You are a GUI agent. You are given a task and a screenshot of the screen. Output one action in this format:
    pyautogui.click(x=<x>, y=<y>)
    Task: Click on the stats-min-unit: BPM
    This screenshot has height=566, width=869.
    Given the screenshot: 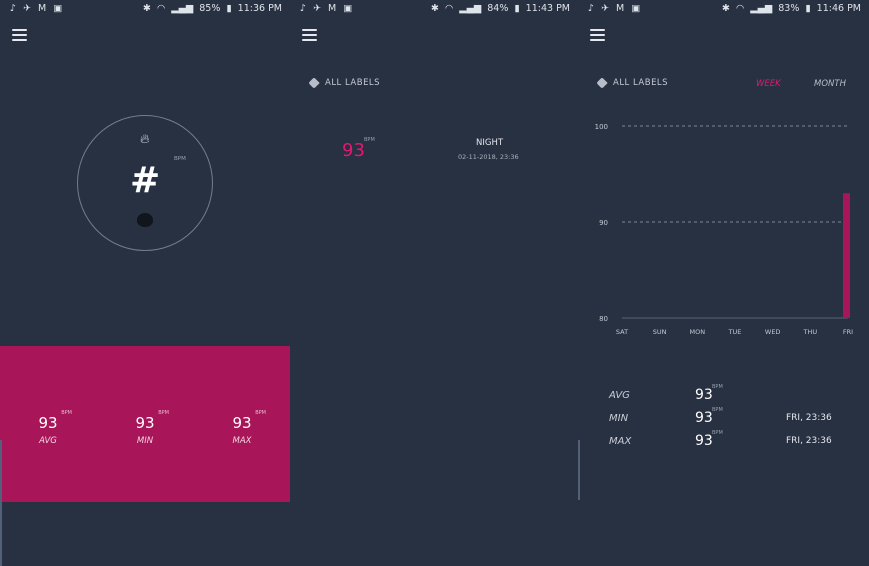 What is the action you would take?
    pyautogui.click(x=717, y=410)
    